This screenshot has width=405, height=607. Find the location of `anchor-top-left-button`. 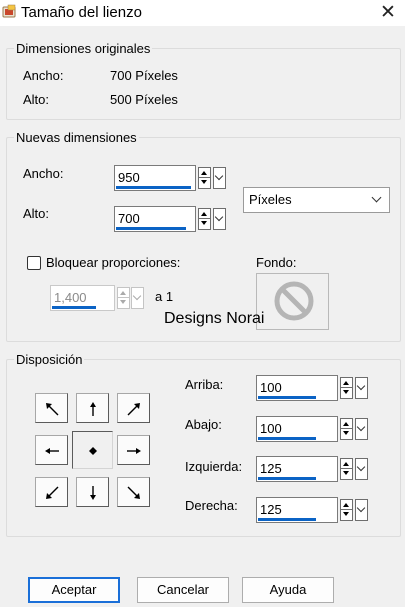

anchor-top-left-button is located at coordinates (51, 408).